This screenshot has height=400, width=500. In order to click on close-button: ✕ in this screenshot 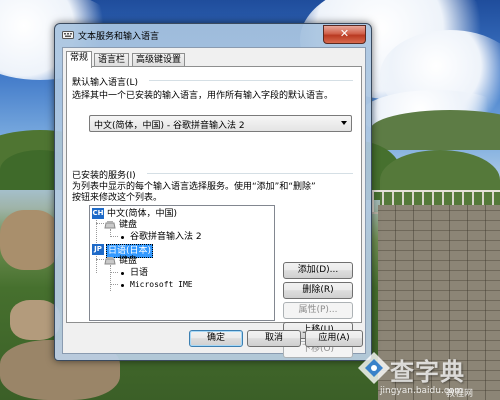, I will do `click(344, 34)`.